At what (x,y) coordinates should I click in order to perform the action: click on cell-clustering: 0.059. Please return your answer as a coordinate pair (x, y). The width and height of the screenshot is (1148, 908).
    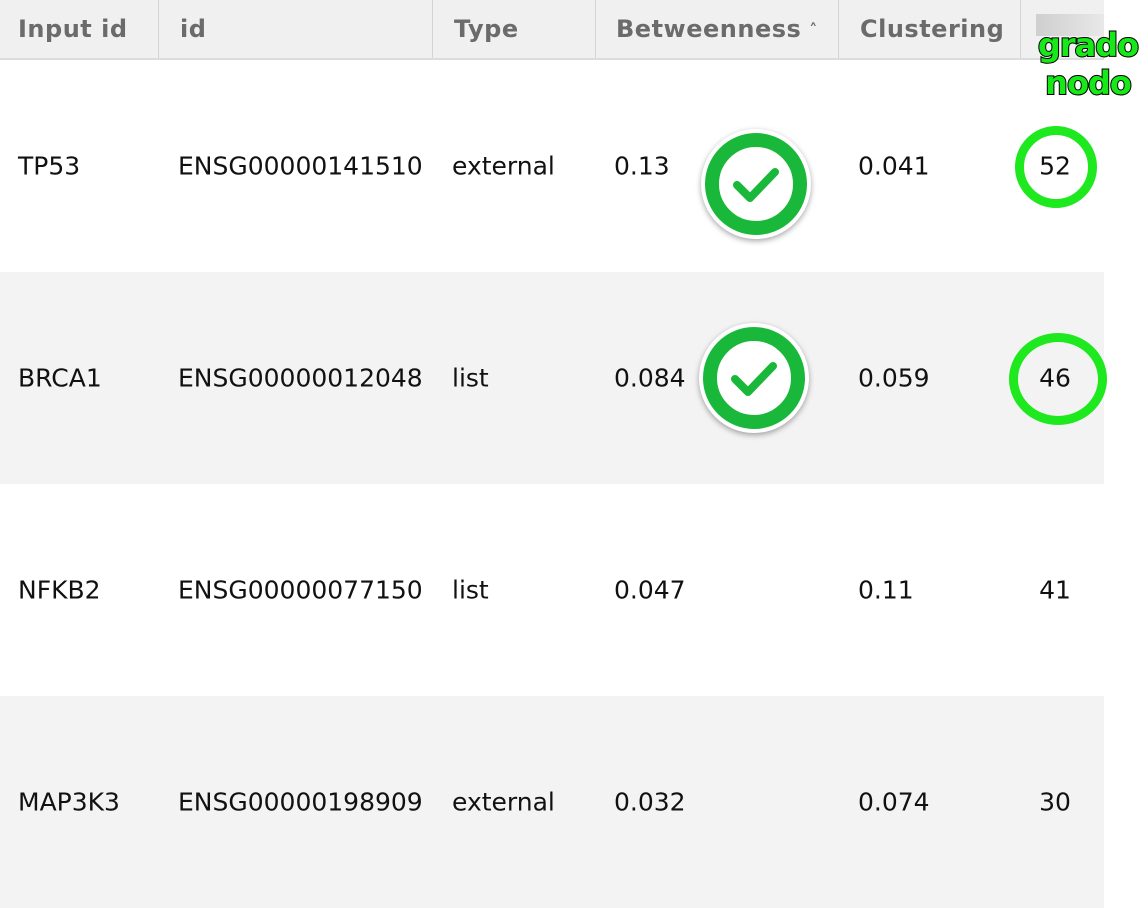
    Looking at the image, I should click on (894, 378).